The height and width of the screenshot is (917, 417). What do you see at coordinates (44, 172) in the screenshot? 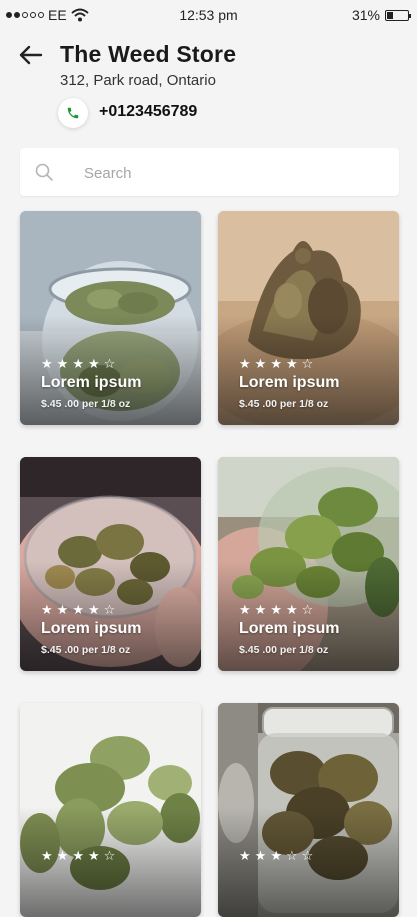
I see `search-icon` at bounding box center [44, 172].